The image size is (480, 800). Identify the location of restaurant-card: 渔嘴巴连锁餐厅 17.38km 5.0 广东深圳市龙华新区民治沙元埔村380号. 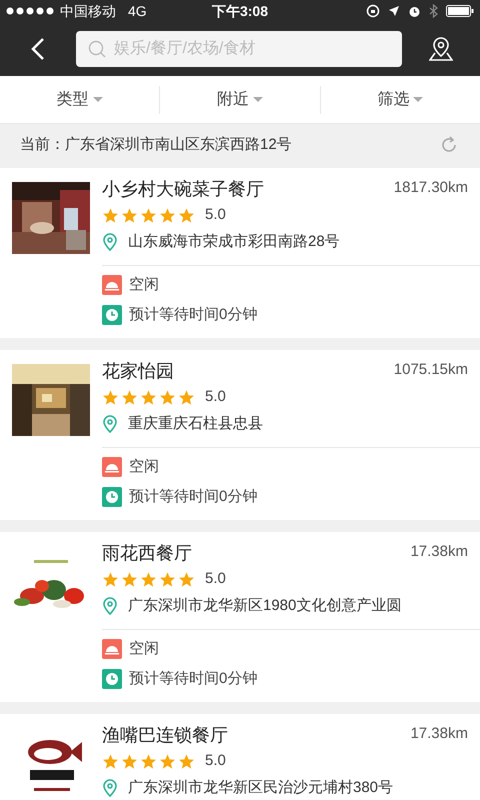
(240, 757).